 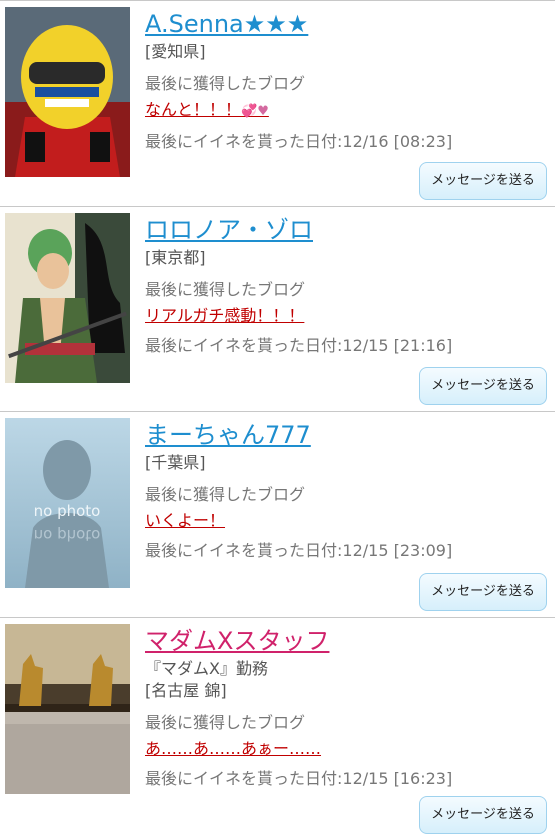 I want to click on no-photo-reflection: no photo, so click(x=67, y=535).